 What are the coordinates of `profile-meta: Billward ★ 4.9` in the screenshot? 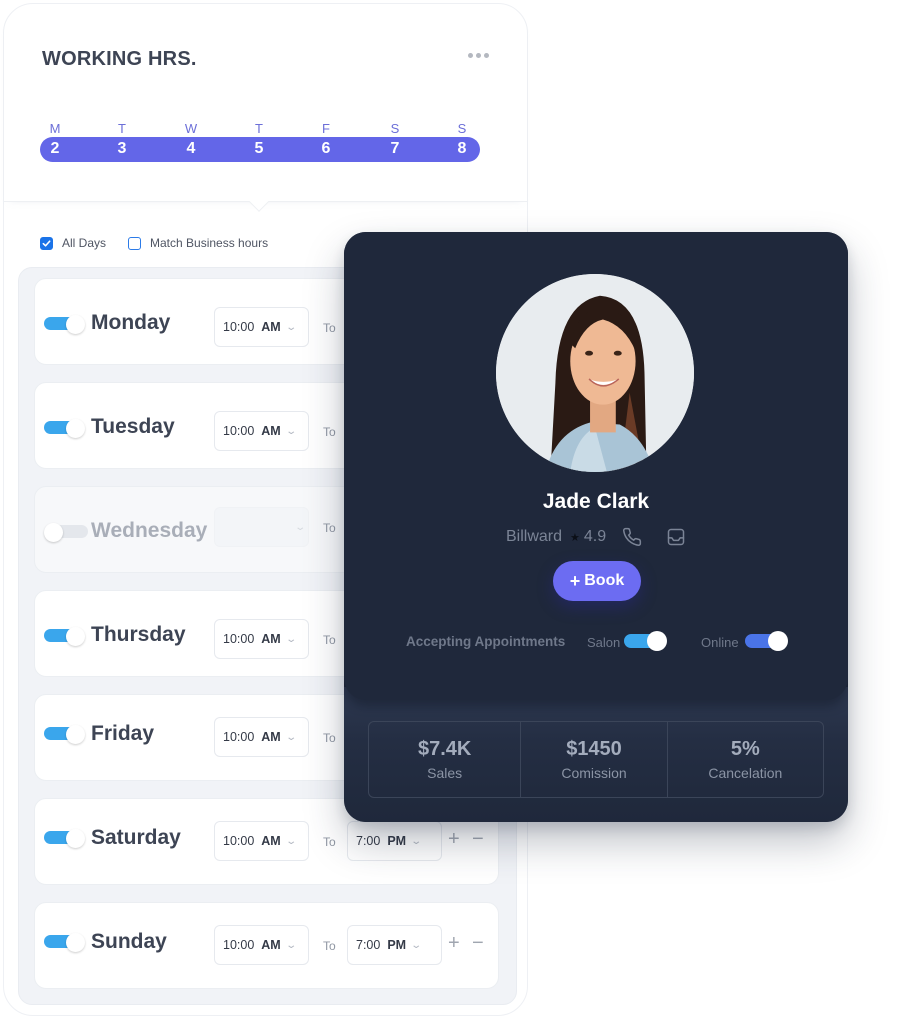 It's located at (596, 537).